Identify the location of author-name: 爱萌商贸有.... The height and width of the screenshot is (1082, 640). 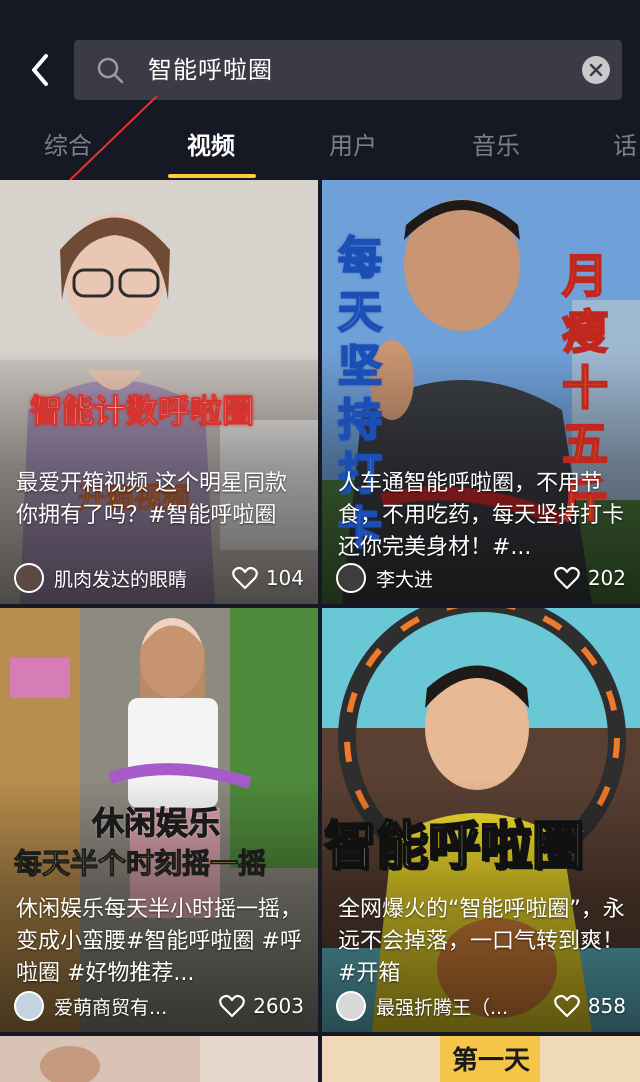
(110, 1006).